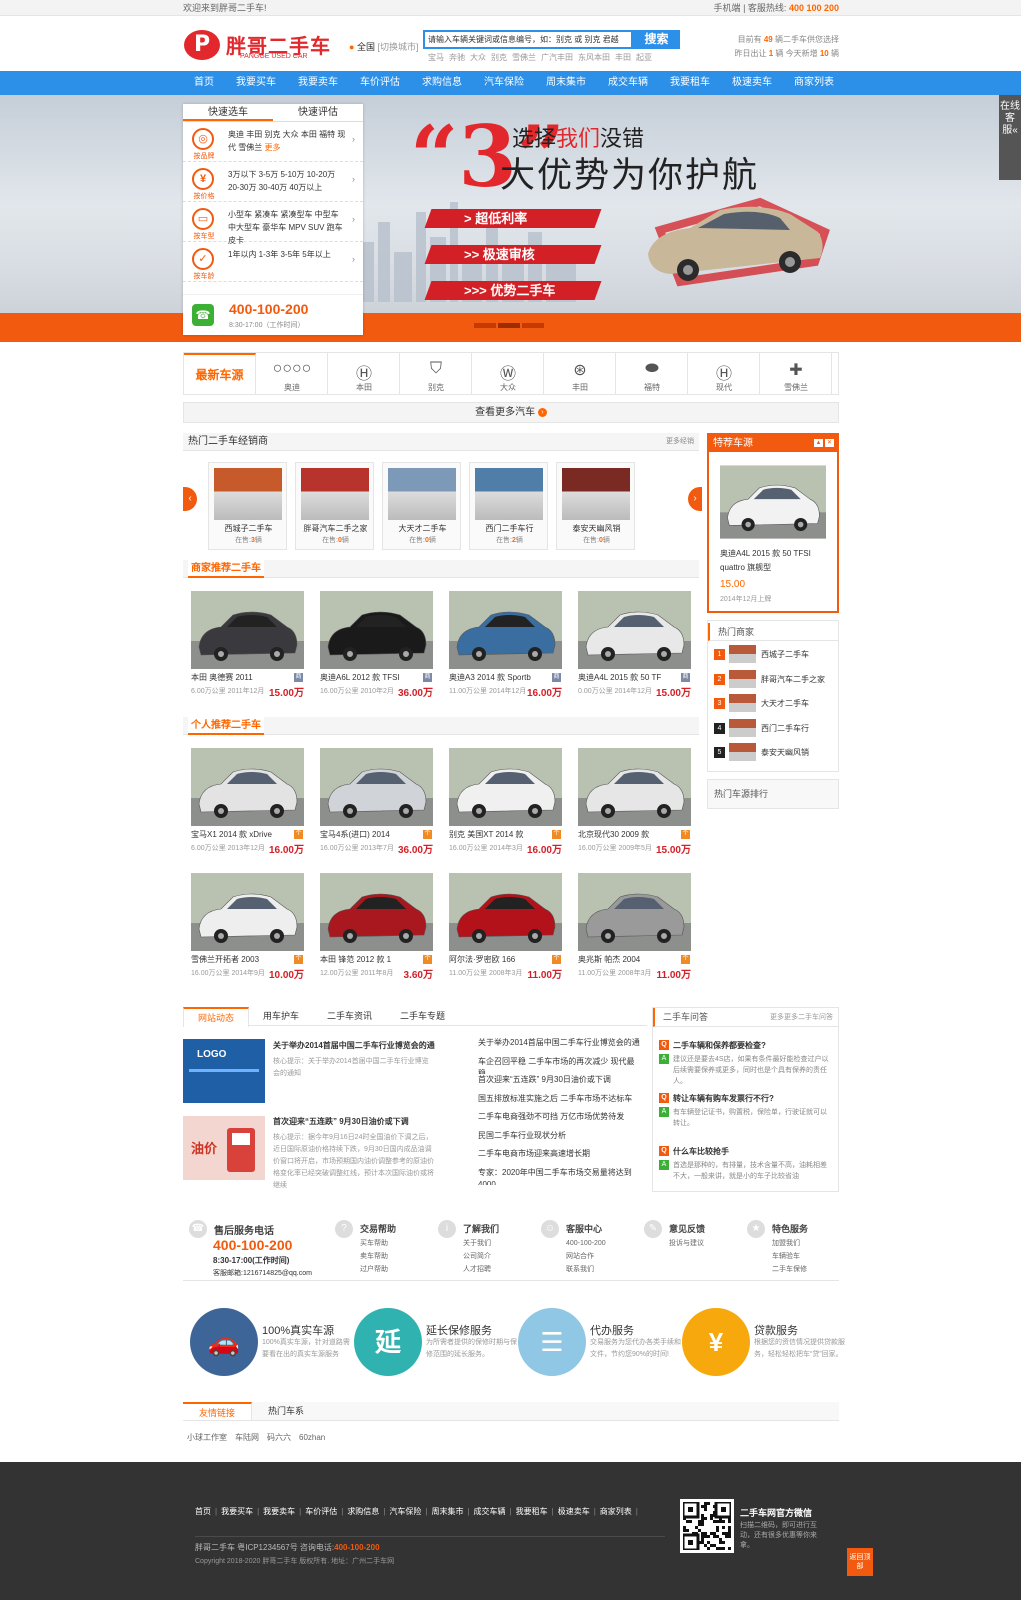 Image resolution: width=1021 pixels, height=1600 pixels. What do you see at coordinates (594, 57) in the screenshot?
I see `hot-keyword: 东风本田` at bounding box center [594, 57].